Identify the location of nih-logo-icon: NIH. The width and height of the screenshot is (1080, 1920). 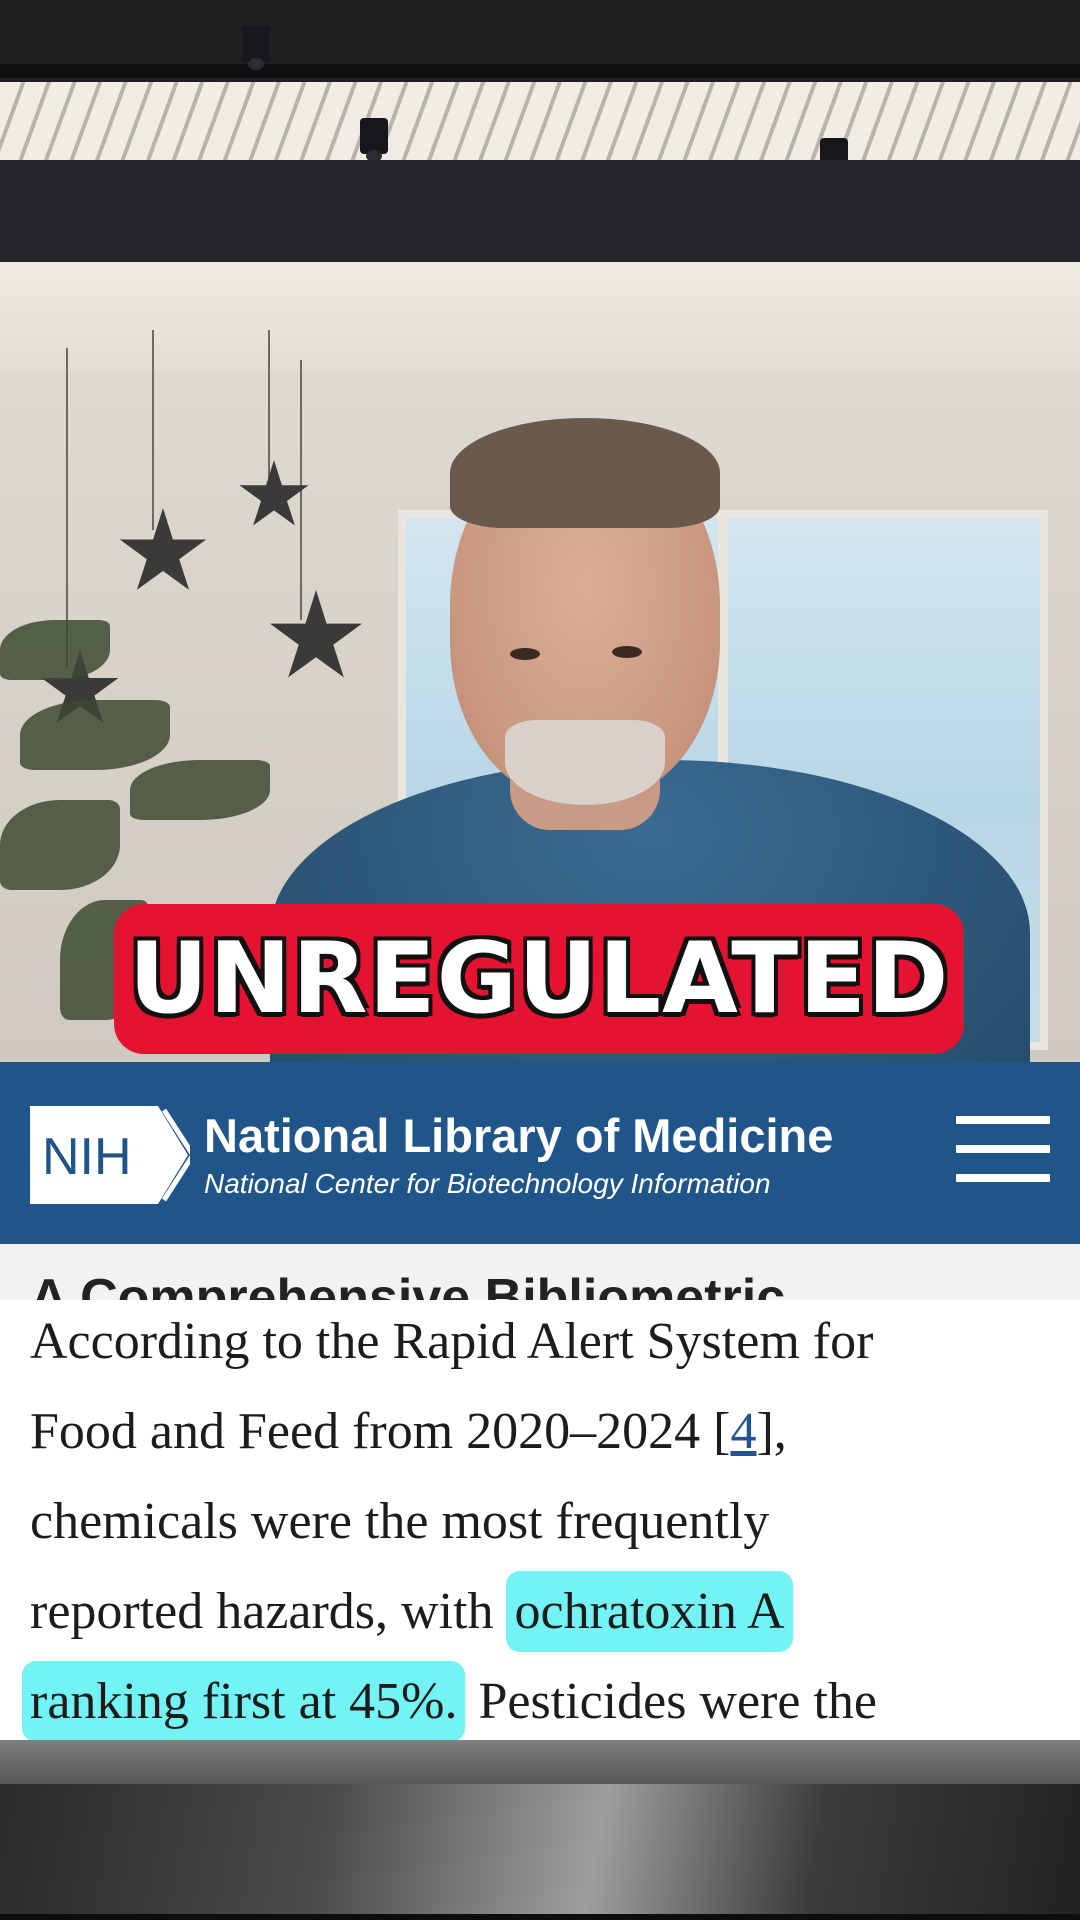
(110, 1155).